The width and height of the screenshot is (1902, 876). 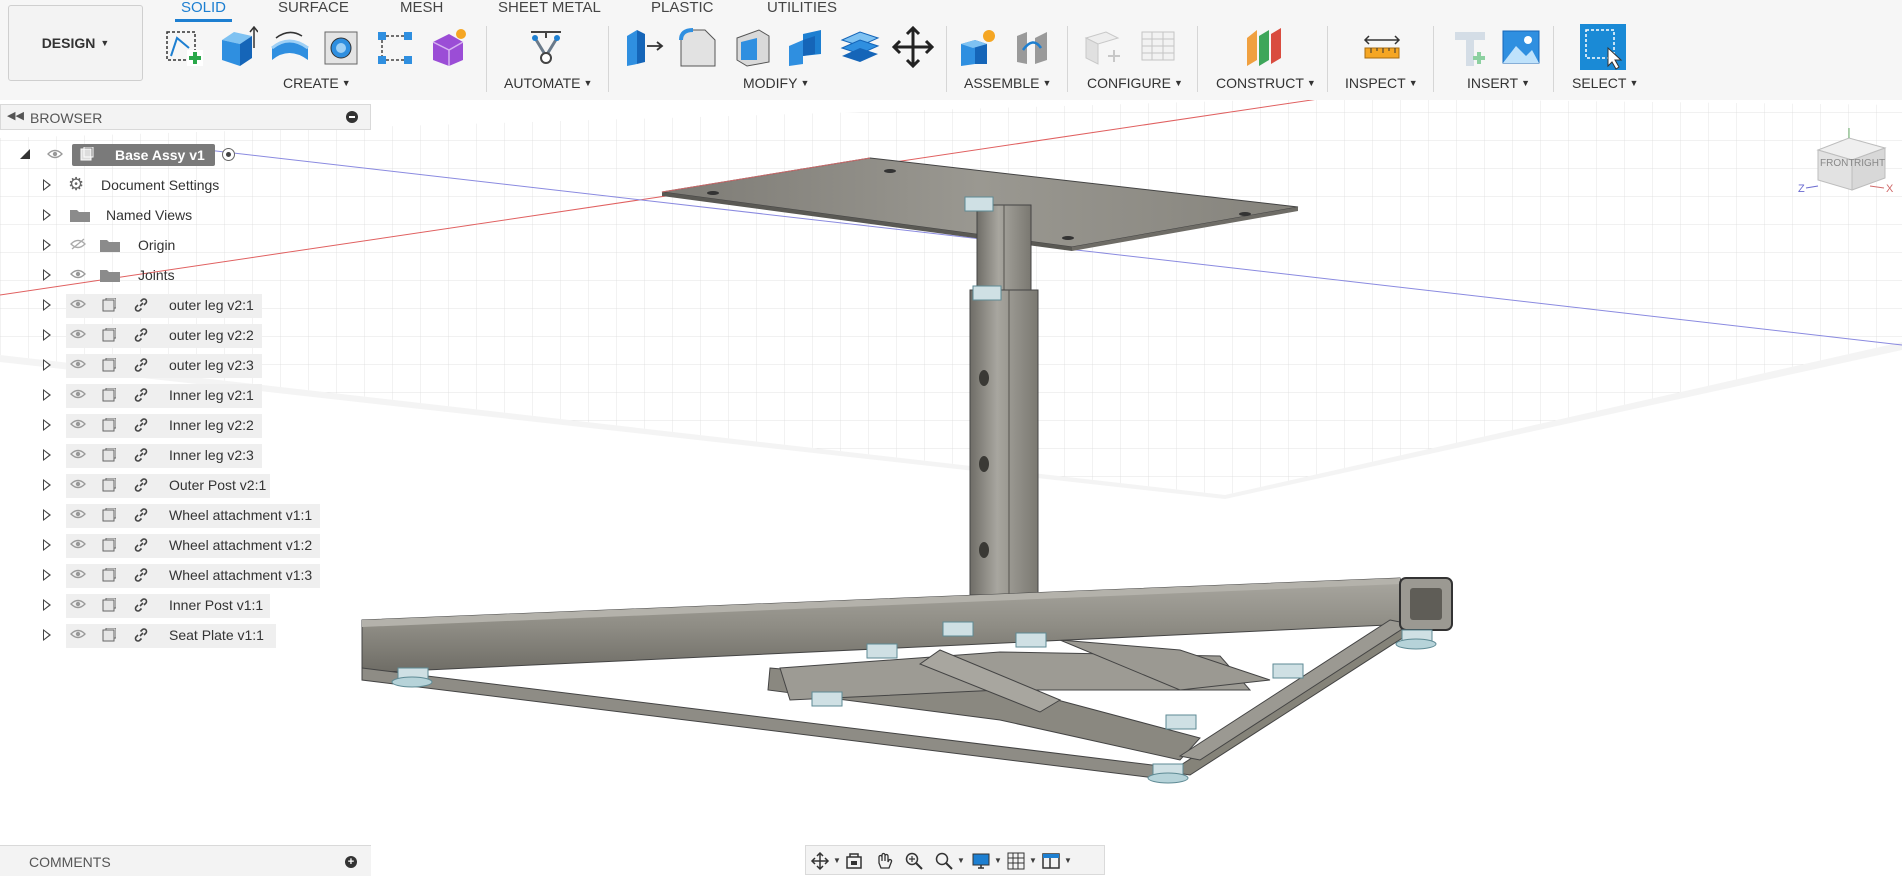 What do you see at coordinates (1521, 47) in the screenshot?
I see `canvas-image-icon` at bounding box center [1521, 47].